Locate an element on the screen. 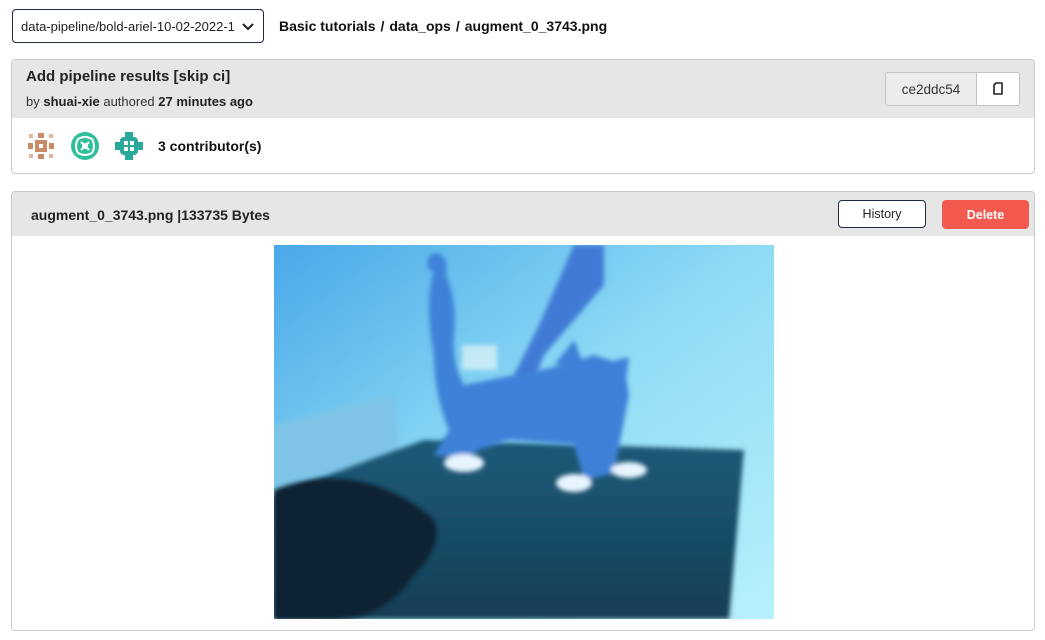 The height and width of the screenshot is (640, 1045). commit-sha-box: ce2ddc54 is located at coordinates (952, 89).